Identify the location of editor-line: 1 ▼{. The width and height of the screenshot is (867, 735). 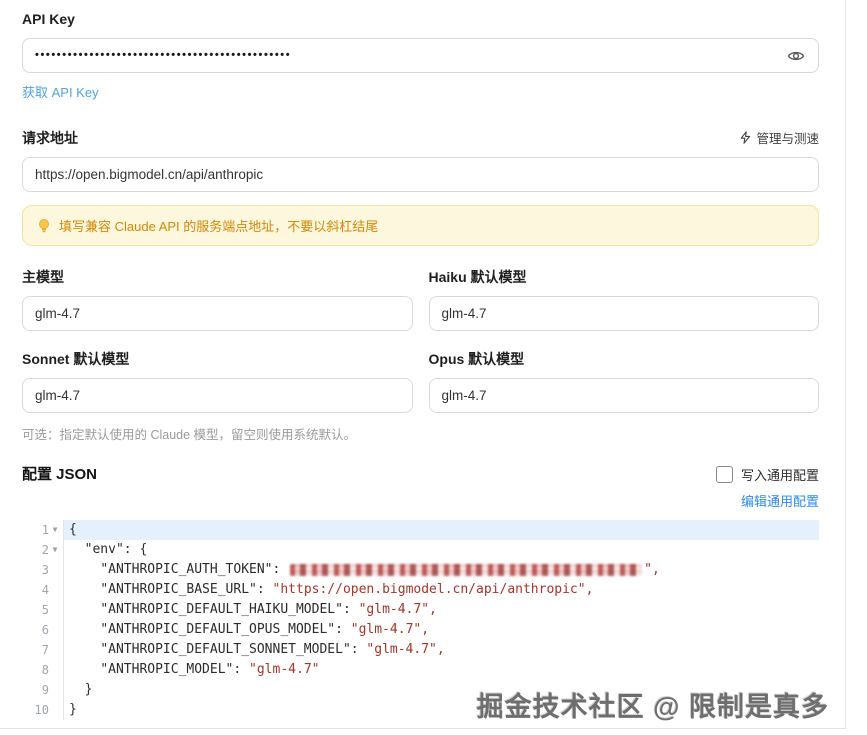
(420, 530).